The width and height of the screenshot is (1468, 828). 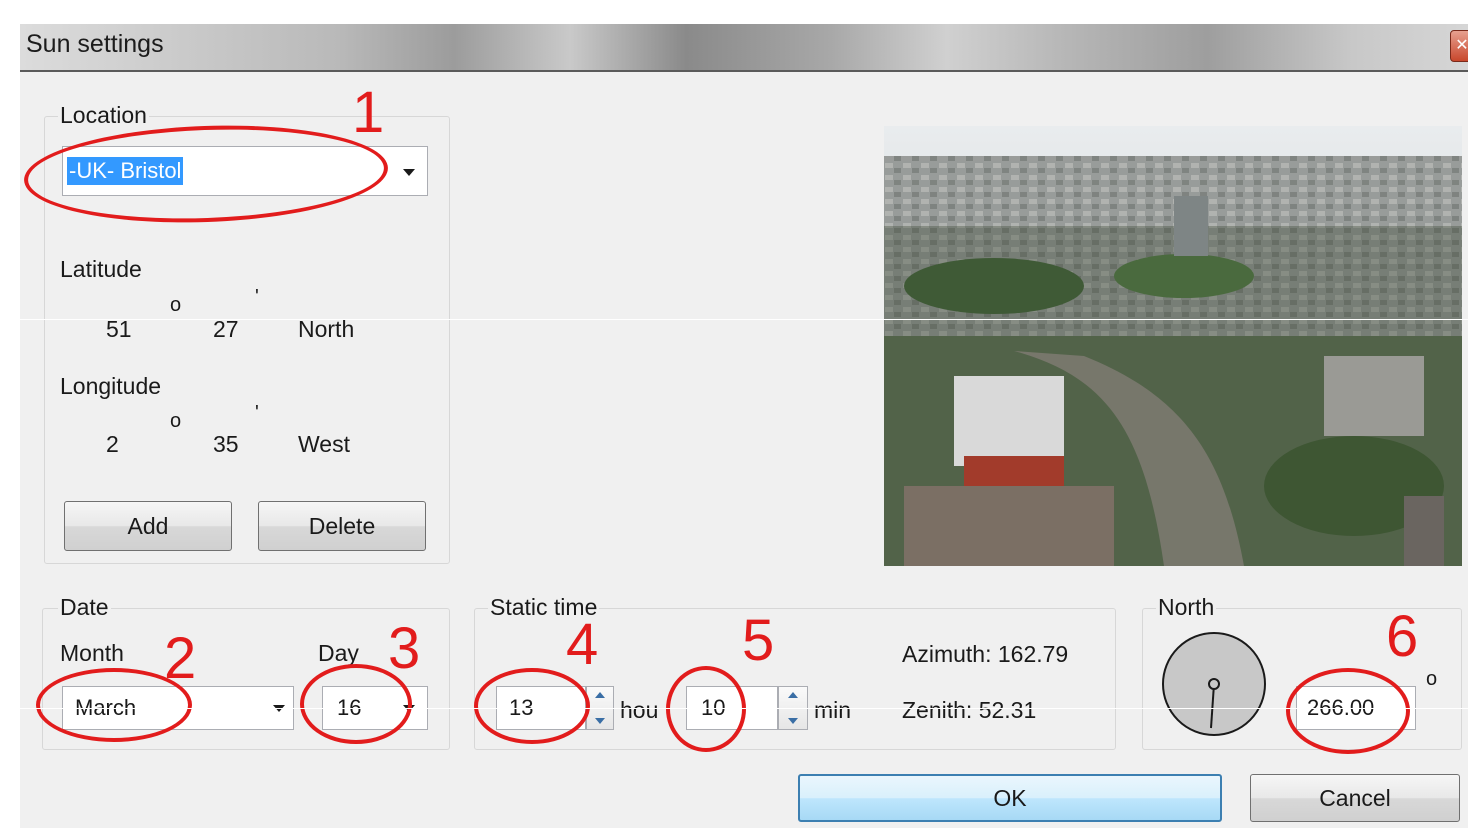 What do you see at coordinates (744, 48) in the screenshot?
I see `title-bar` at bounding box center [744, 48].